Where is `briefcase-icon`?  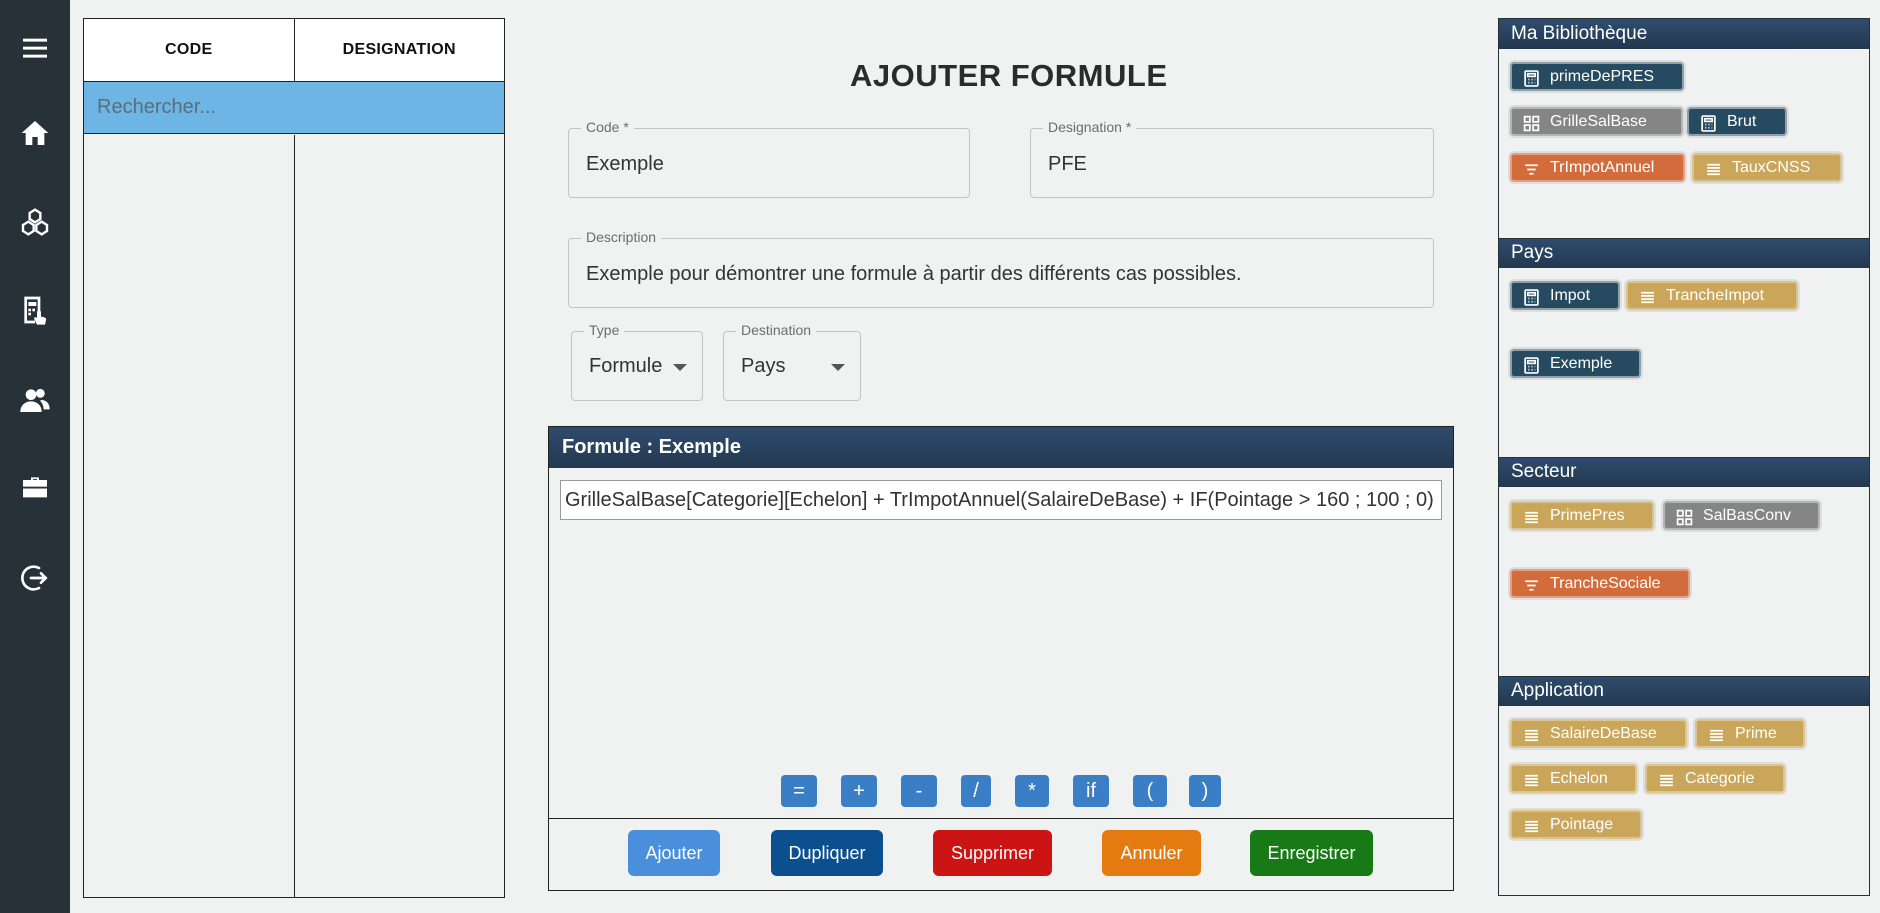
briefcase-icon is located at coordinates (35, 487).